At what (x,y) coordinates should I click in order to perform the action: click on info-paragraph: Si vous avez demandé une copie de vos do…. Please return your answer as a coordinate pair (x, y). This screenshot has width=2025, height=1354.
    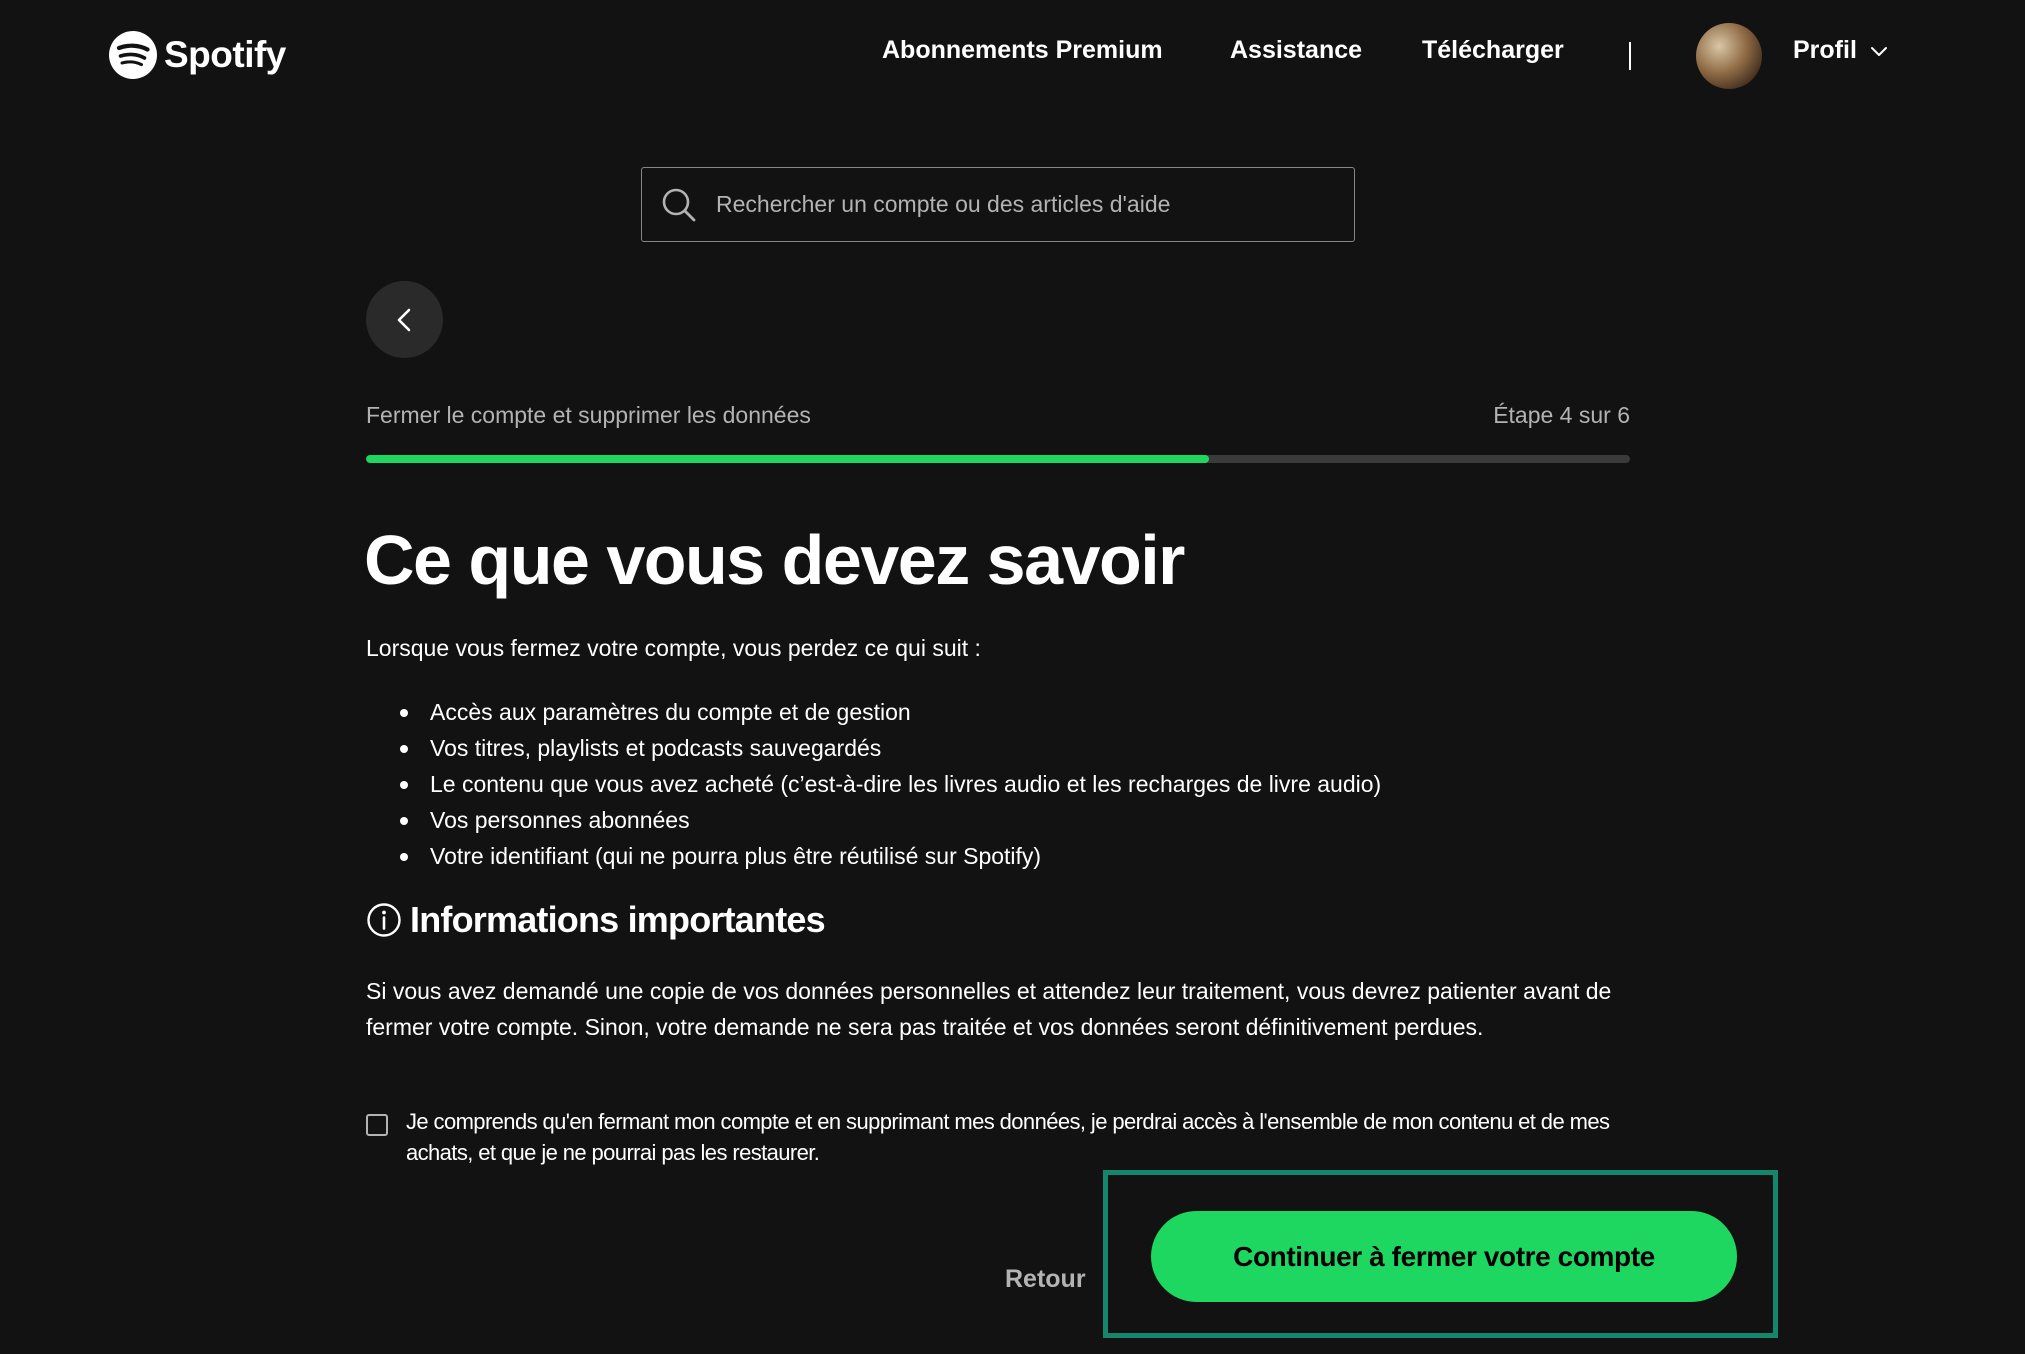
    Looking at the image, I should click on (989, 1009).